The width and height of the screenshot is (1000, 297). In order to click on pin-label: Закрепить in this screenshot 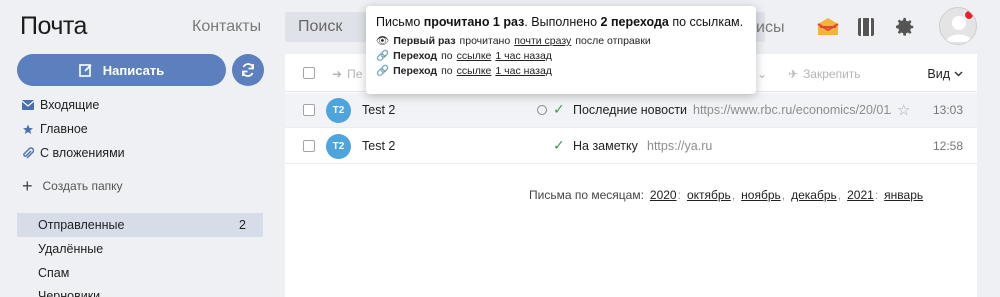, I will do `click(832, 74)`.